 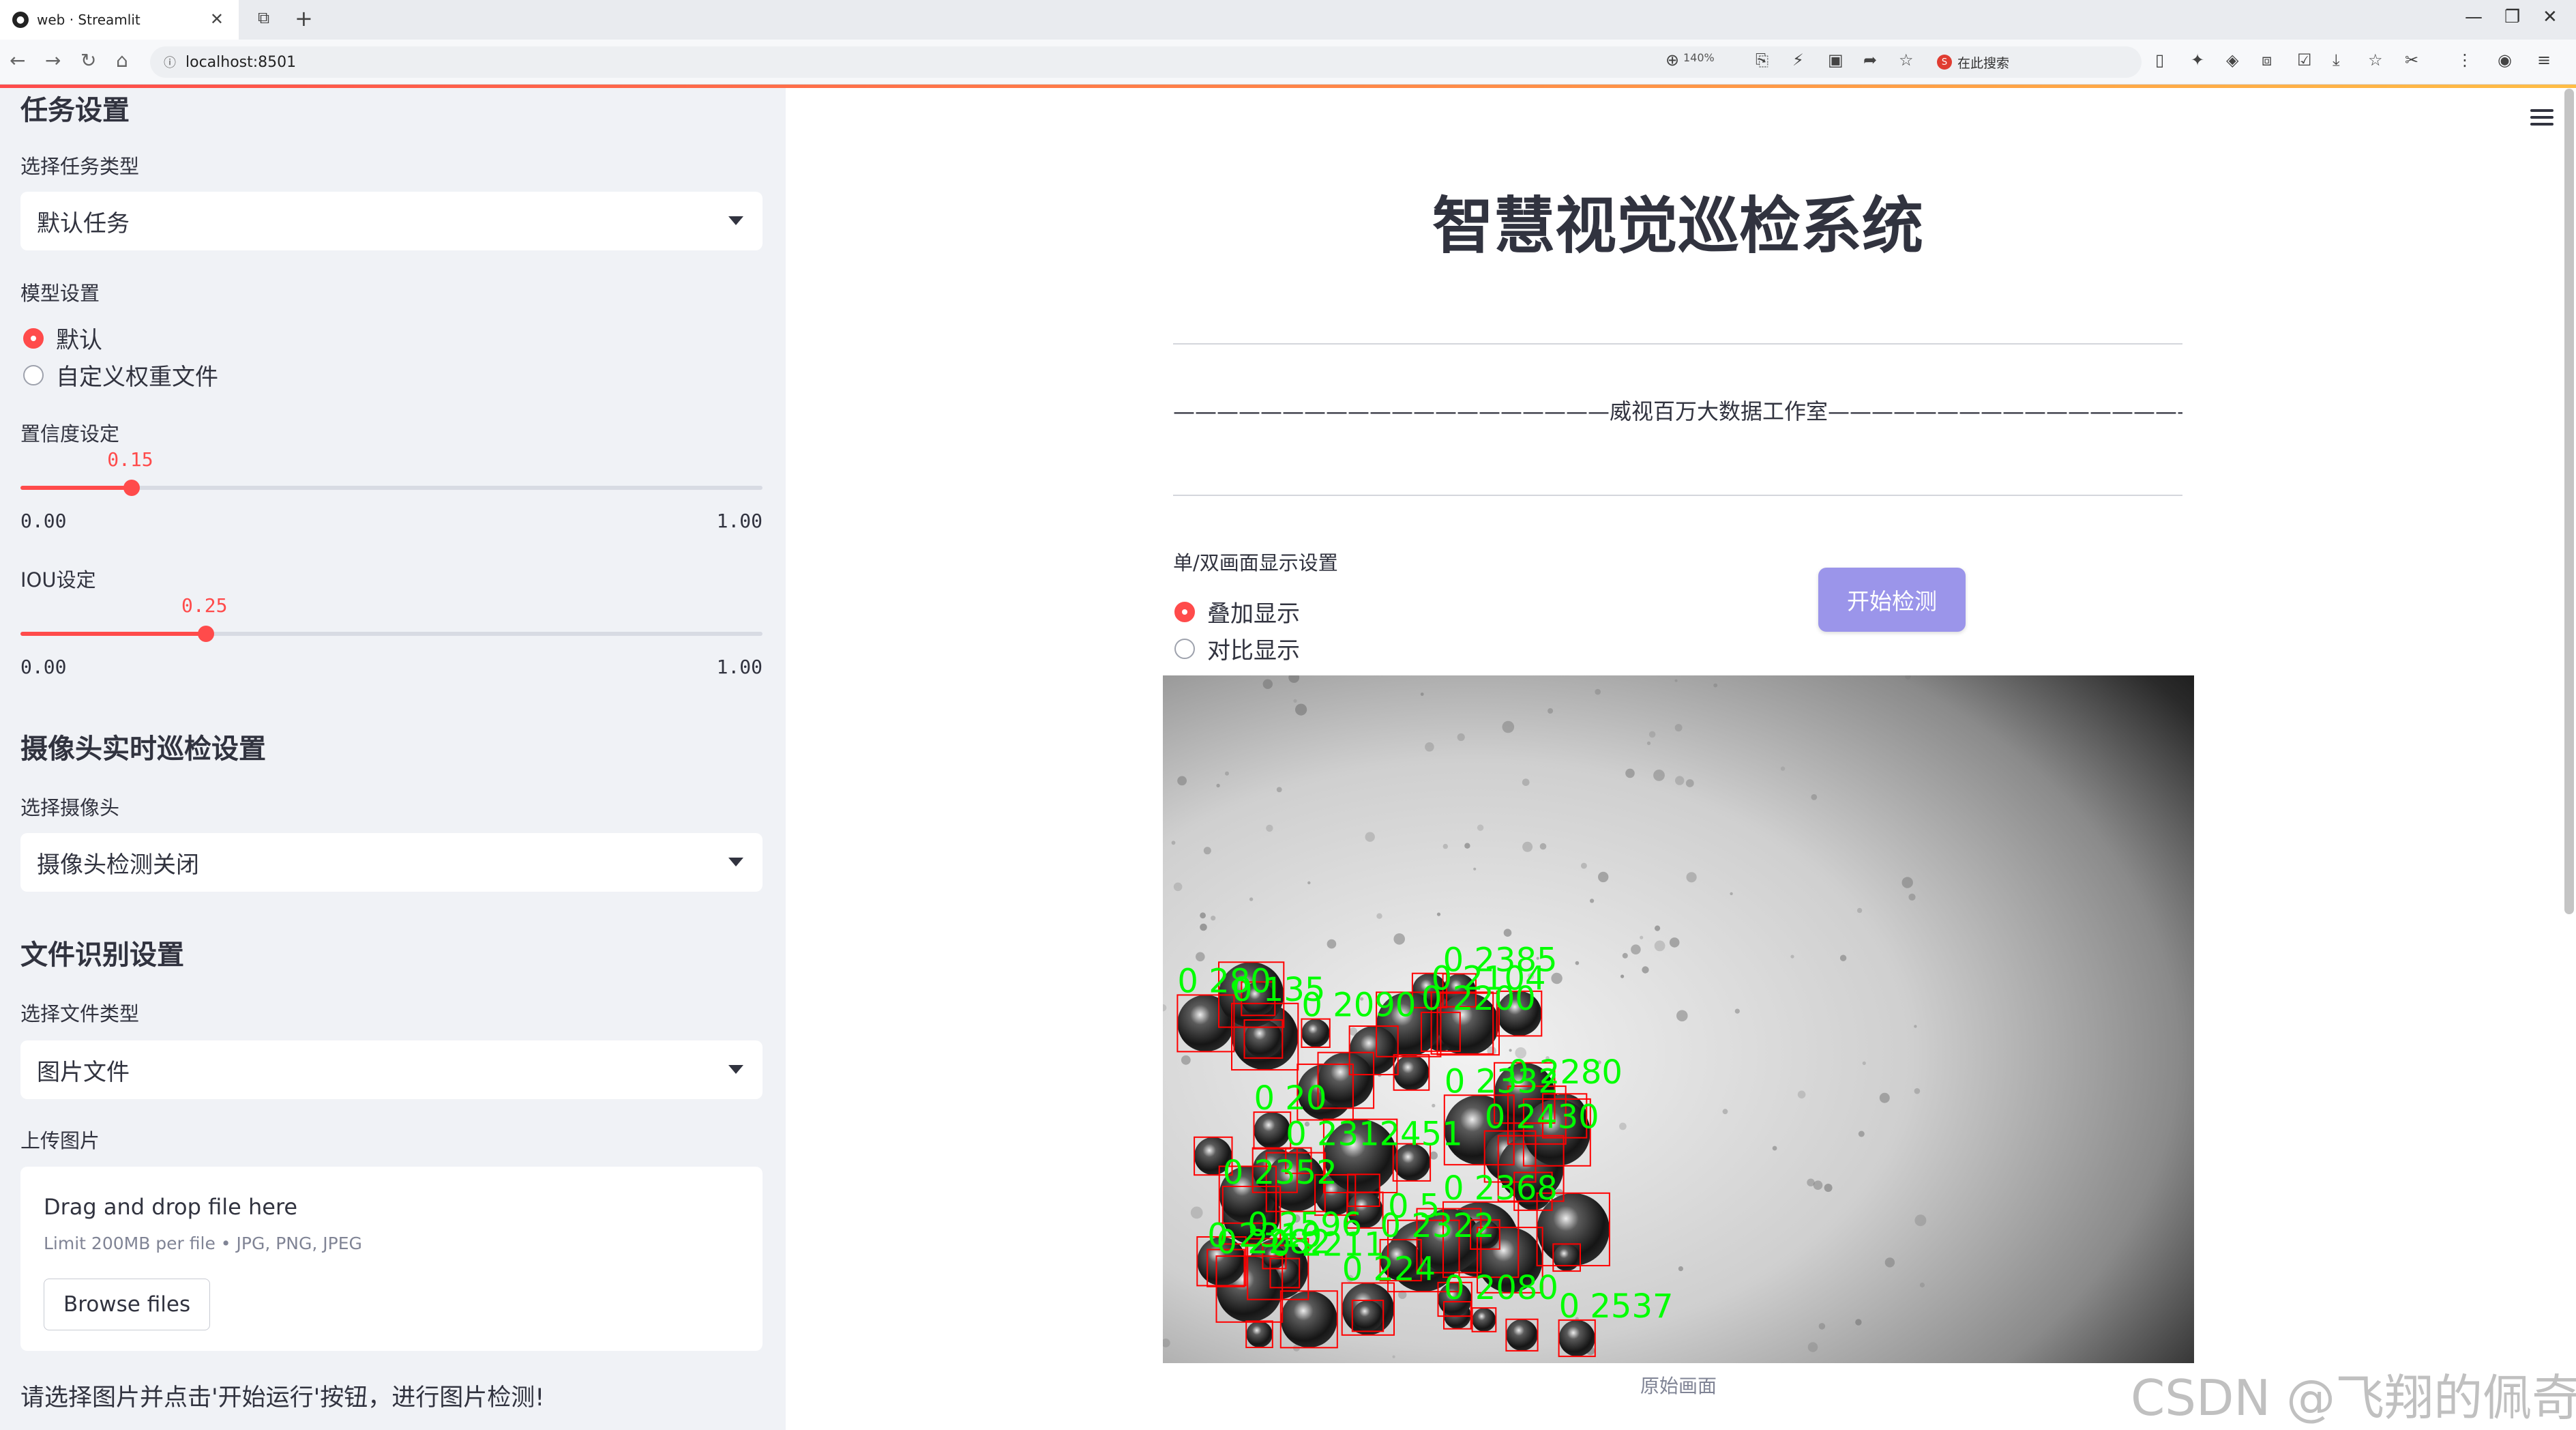 I want to click on screenshot-icon: ▣, so click(x=1836, y=60).